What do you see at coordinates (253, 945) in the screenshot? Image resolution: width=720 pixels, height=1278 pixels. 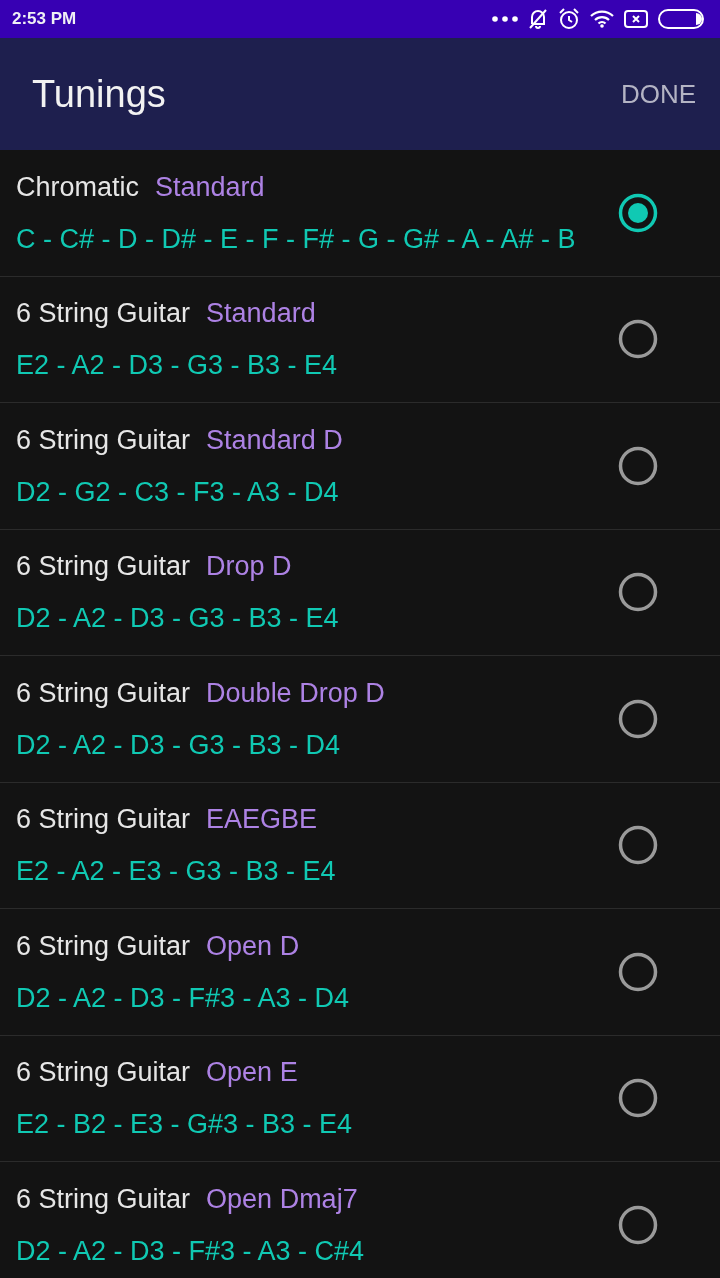 I see `tuning-name: Open D` at bounding box center [253, 945].